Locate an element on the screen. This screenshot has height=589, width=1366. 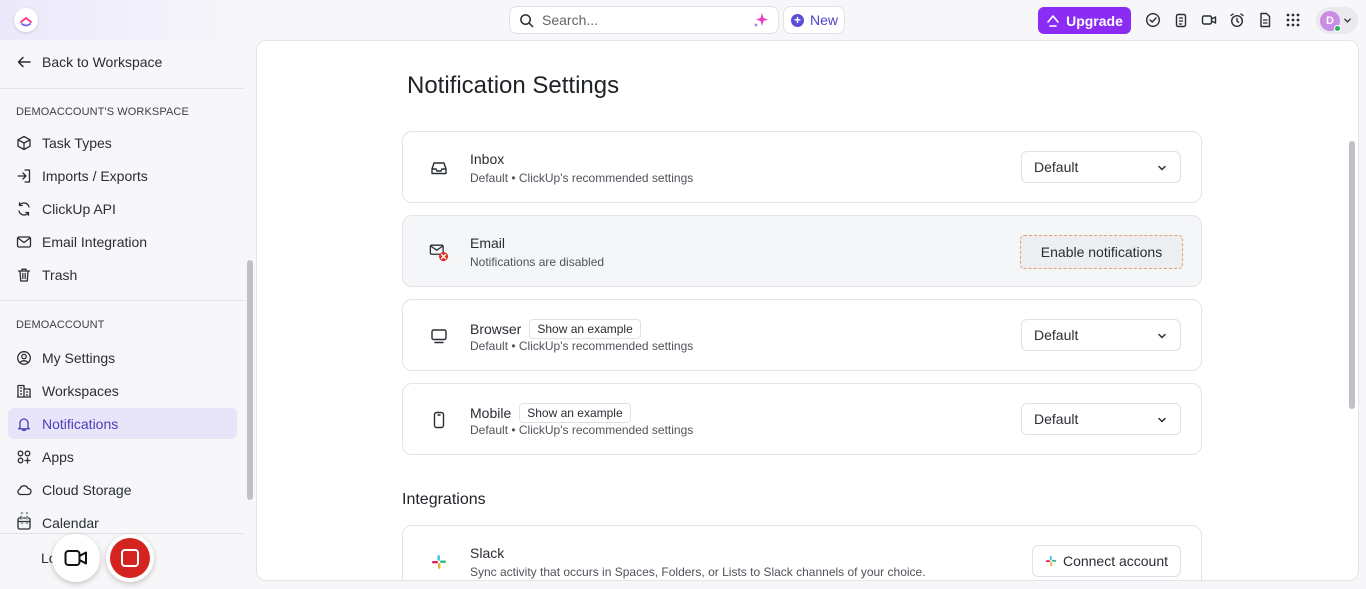
top-bar-glow is located at coordinates (130, 20).